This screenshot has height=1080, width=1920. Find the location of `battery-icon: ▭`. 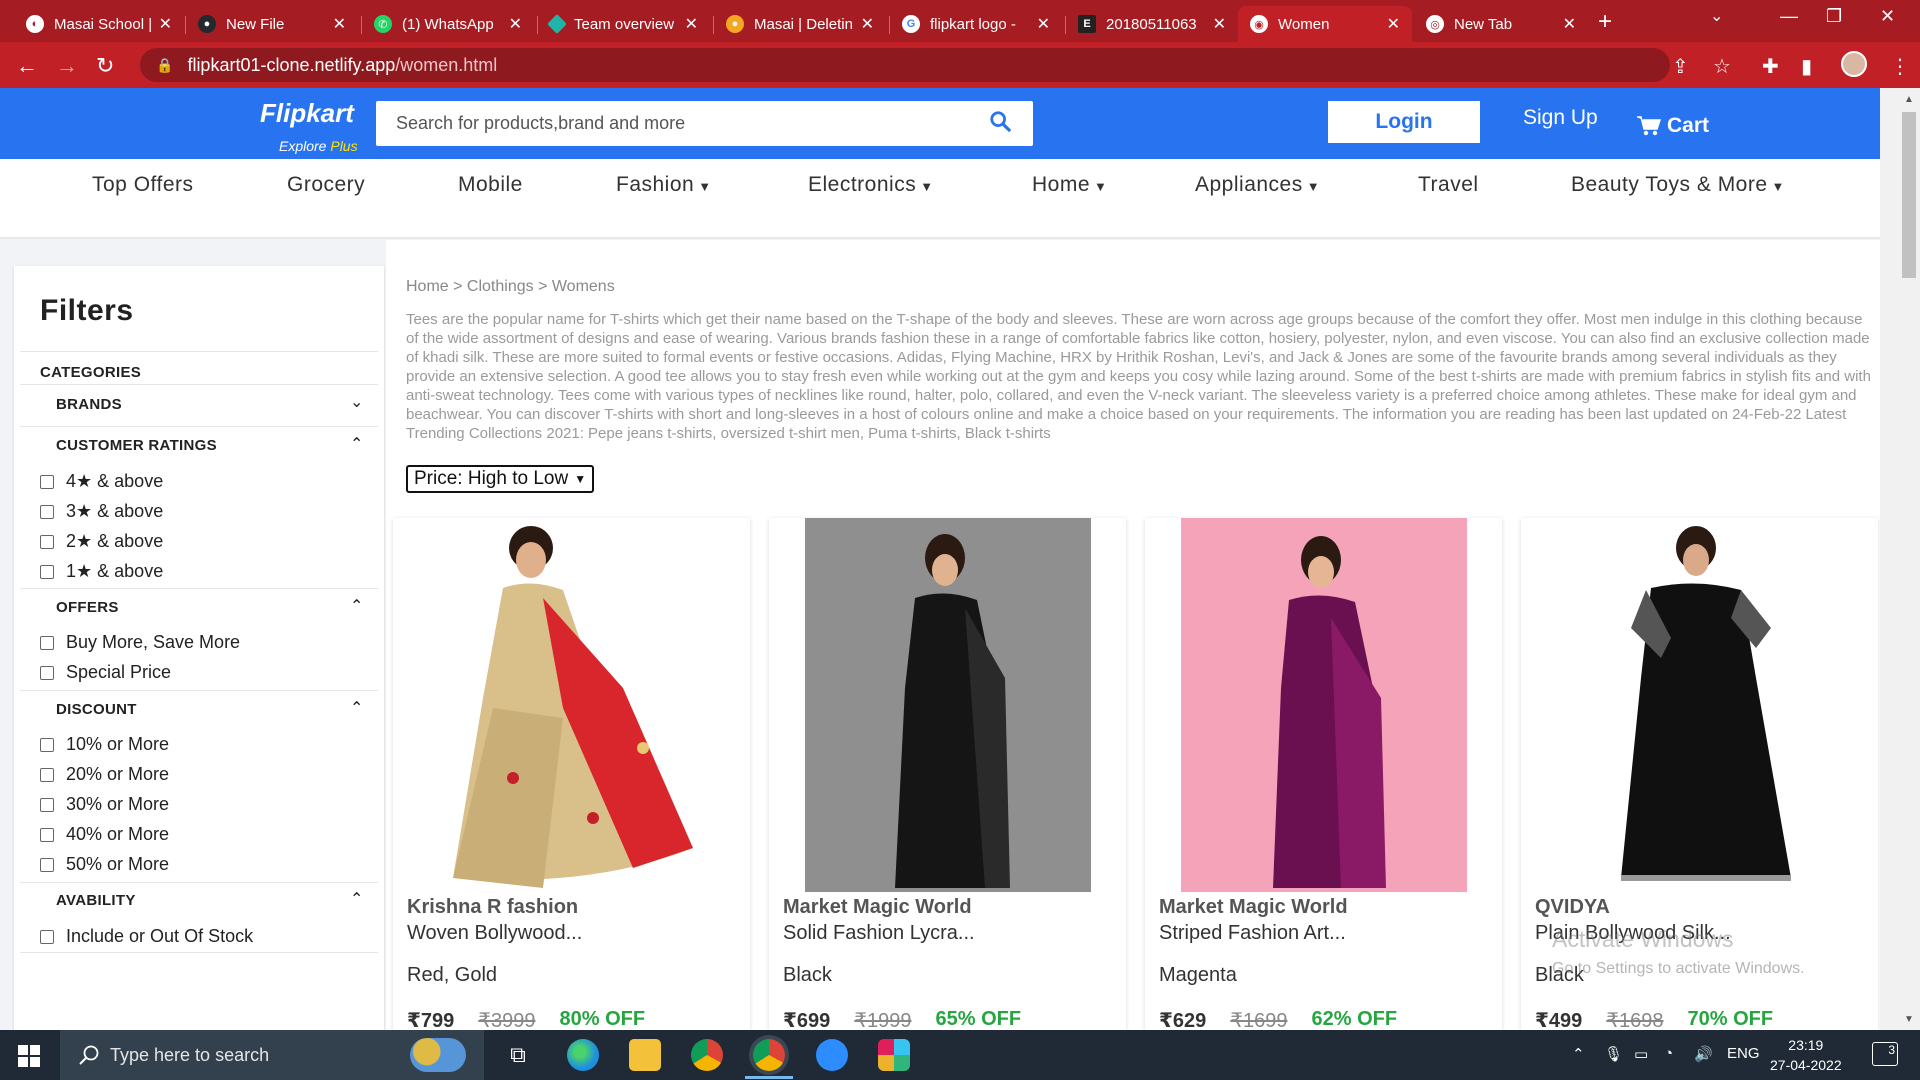

battery-icon: ▭ is located at coordinates (1641, 1054).